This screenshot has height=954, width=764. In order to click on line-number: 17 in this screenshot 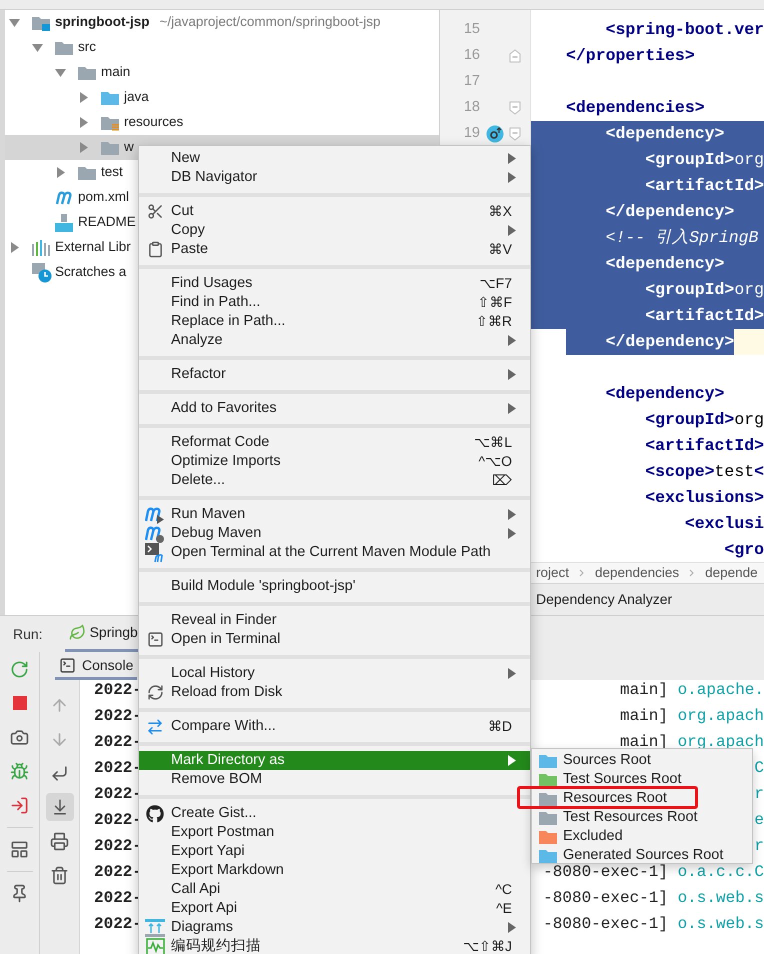, I will do `click(472, 81)`.